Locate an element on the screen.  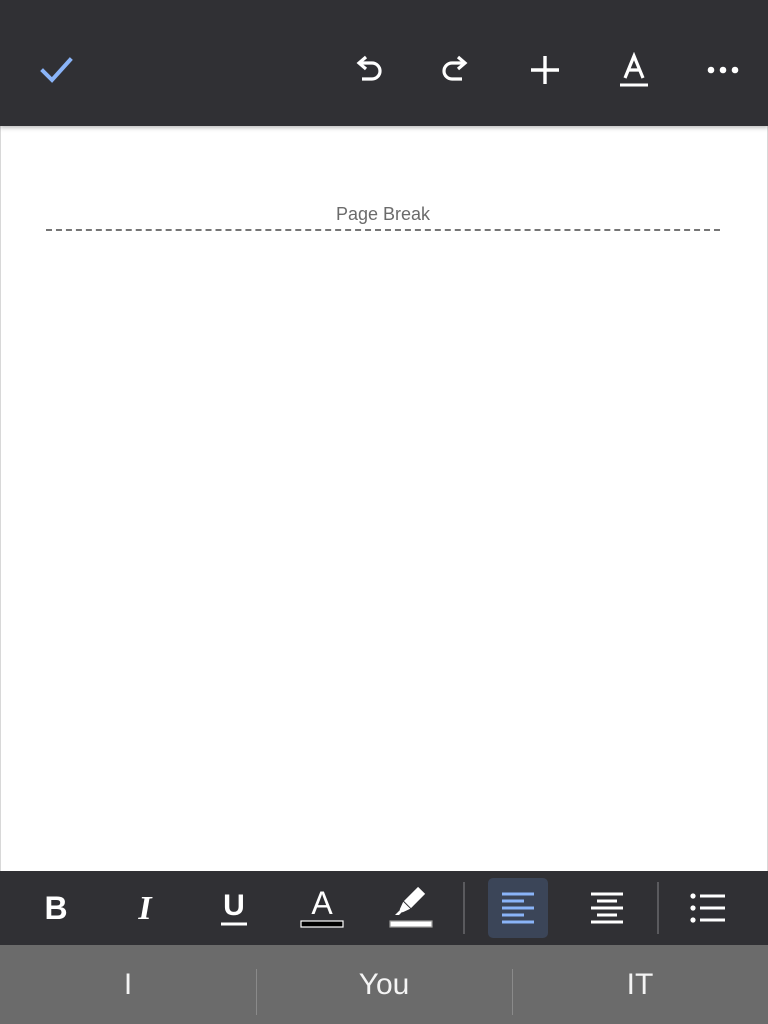
page-break: Page Break is located at coordinates (383, 217).